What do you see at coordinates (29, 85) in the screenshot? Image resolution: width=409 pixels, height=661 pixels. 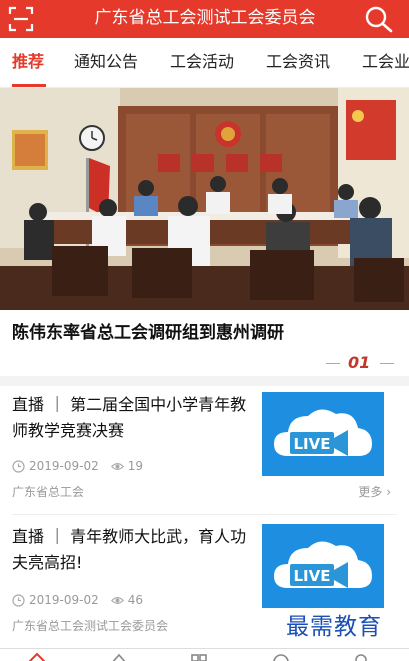 I see `active-tab-indicator` at bounding box center [29, 85].